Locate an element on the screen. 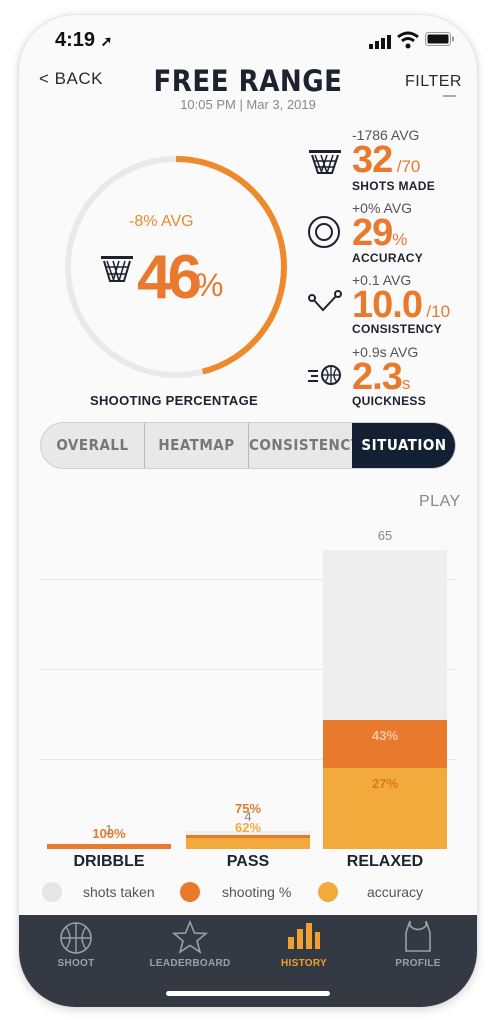 This screenshot has height=1020, width=494. accuracy-bar is located at coordinates (248, 843).